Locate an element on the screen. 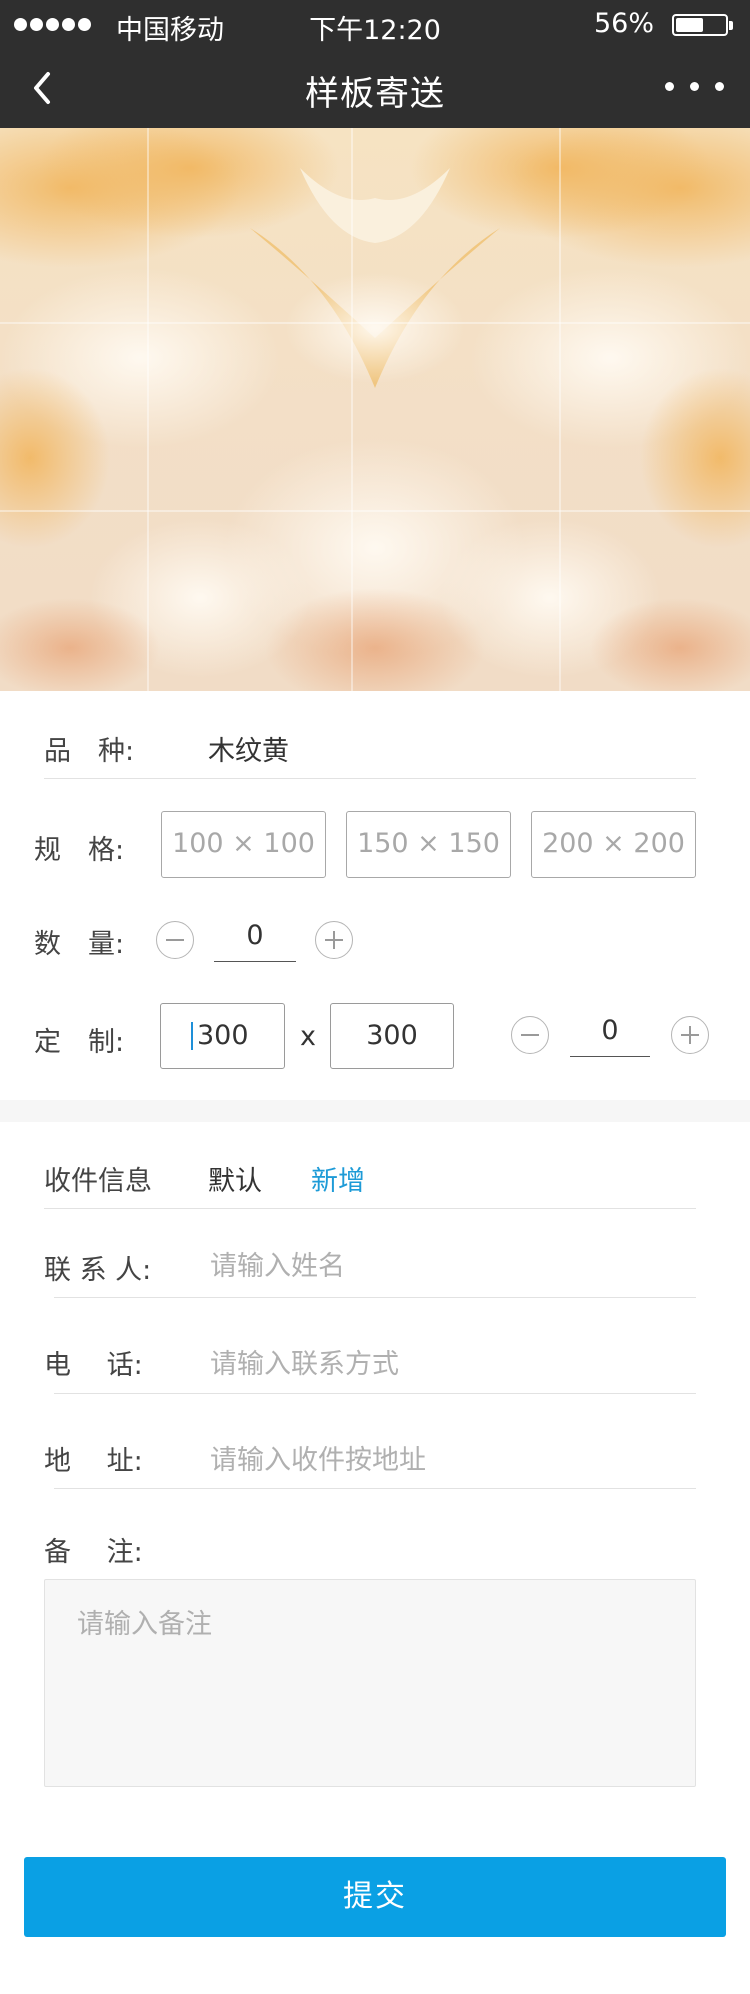 The width and height of the screenshot is (750, 1994). custom-height-value: 300 is located at coordinates (392, 1035).